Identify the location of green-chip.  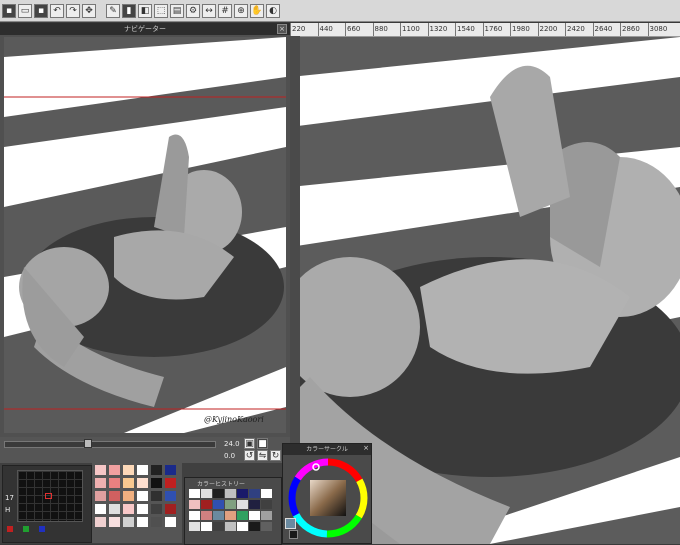
(26, 529).